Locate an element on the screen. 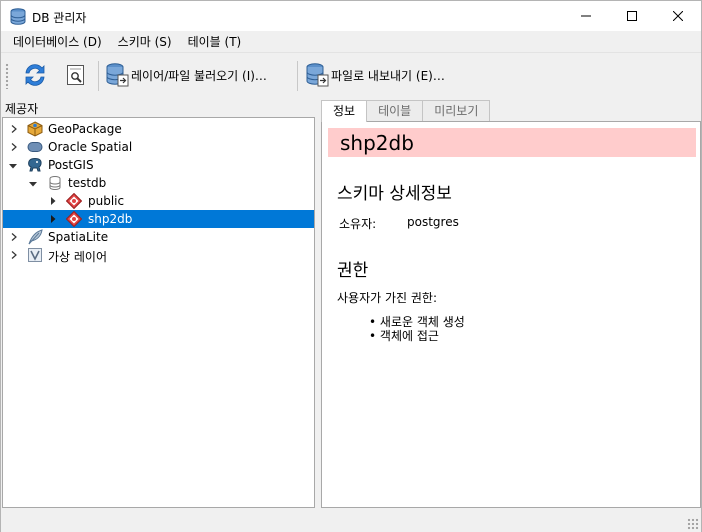 This screenshot has height=532, width=702. tree-item-virtual-layer: 가상 레이어 is located at coordinates (158, 255).